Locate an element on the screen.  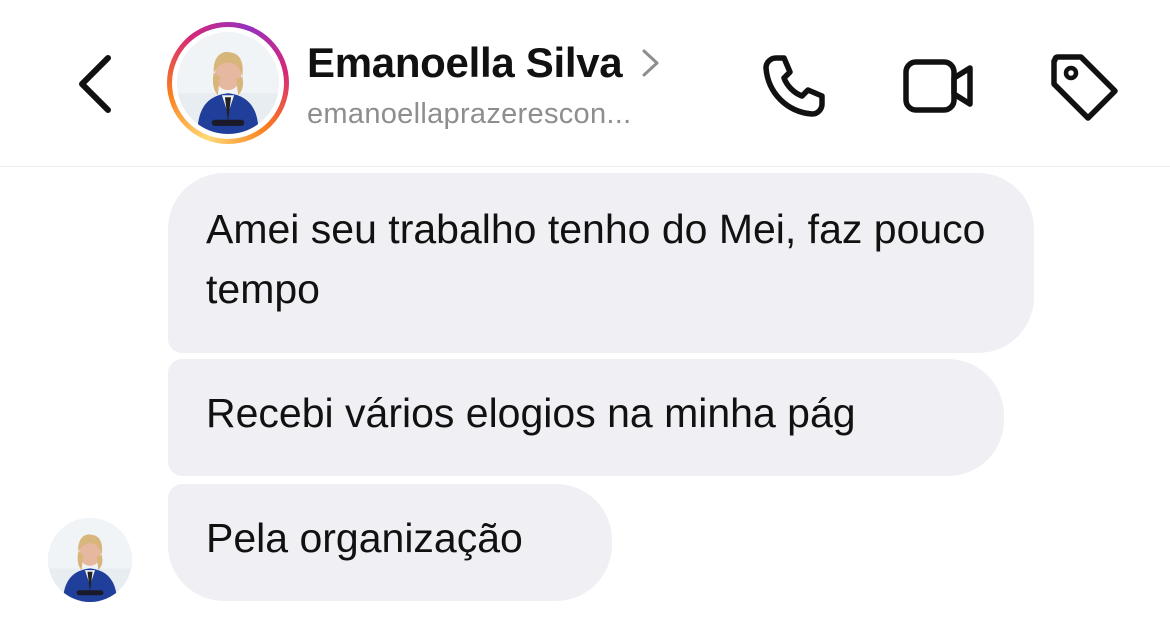
contact-avatar is located at coordinates (228, 83).